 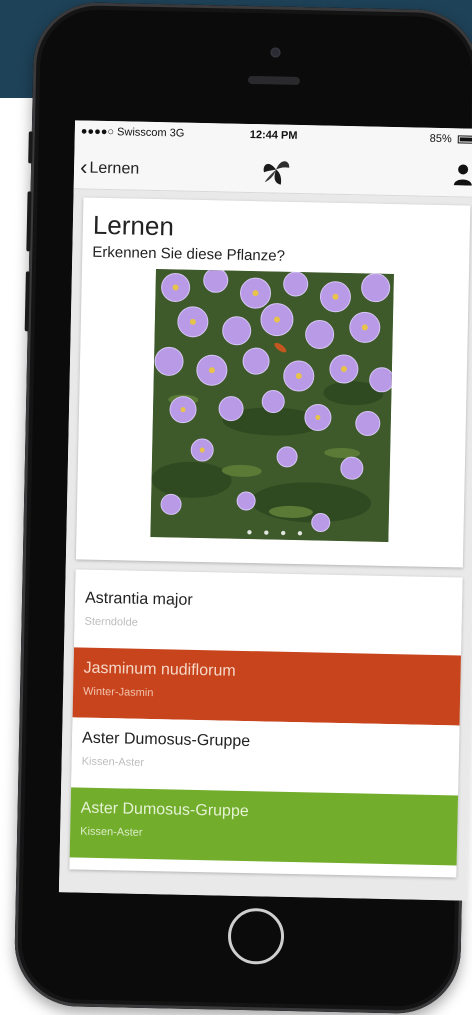 What do you see at coordinates (30, 147) in the screenshot?
I see `mute-switch` at bounding box center [30, 147].